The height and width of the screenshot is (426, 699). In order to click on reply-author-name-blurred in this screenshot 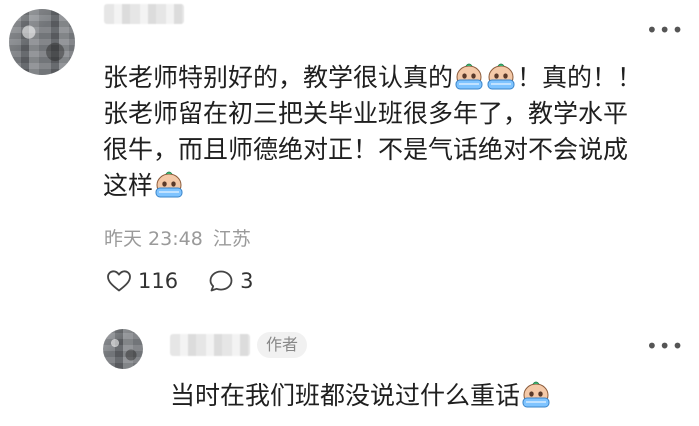, I will do `click(210, 345)`.